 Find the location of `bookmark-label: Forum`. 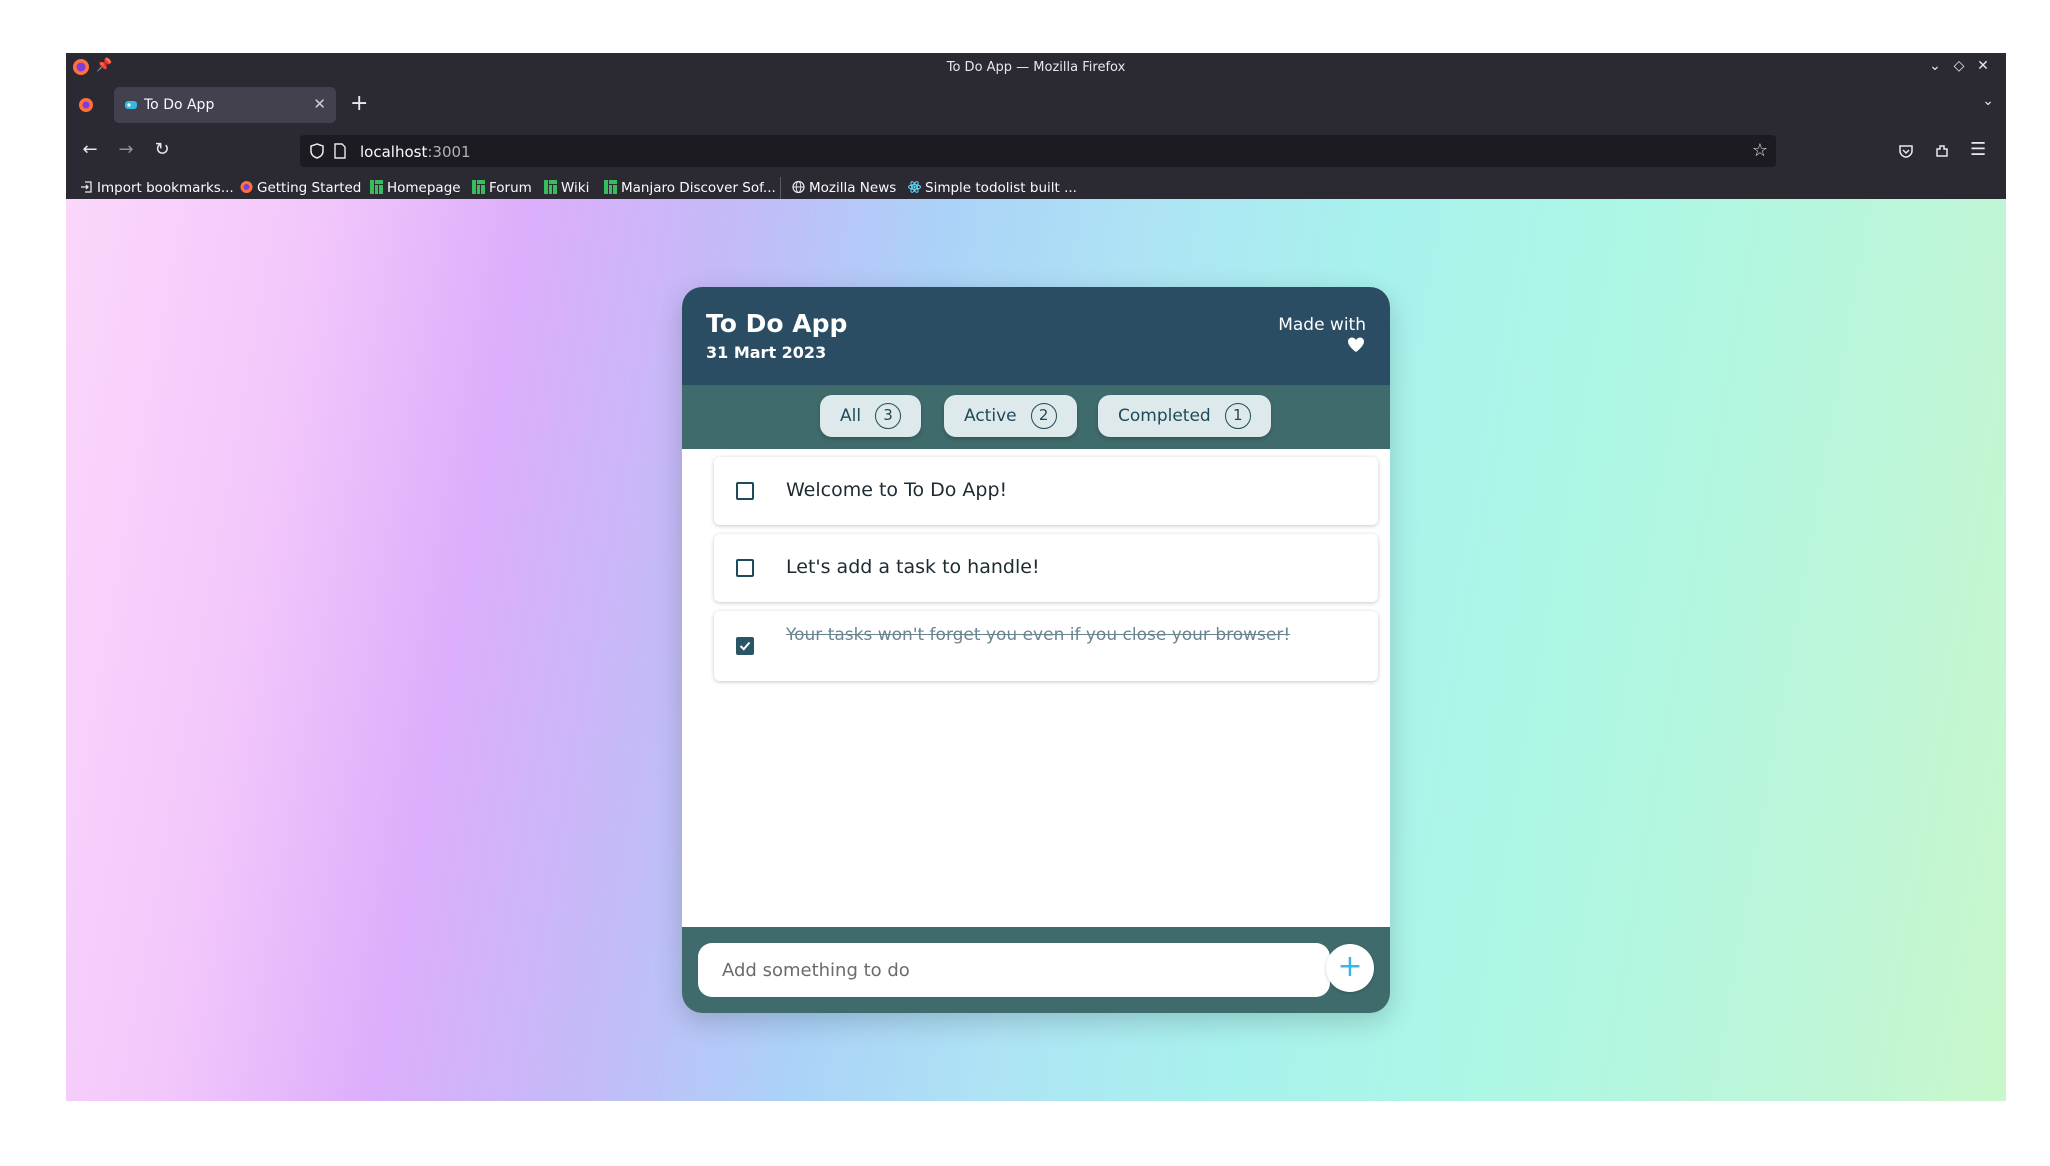

bookmark-label: Forum is located at coordinates (510, 188).